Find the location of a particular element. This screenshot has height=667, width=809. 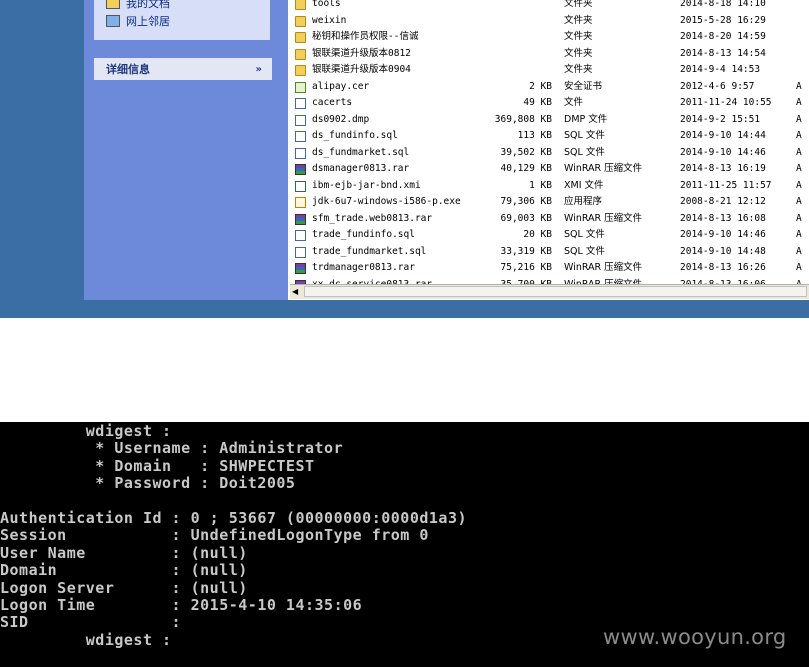

file-size: 75,216 KB is located at coordinates (526, 267).